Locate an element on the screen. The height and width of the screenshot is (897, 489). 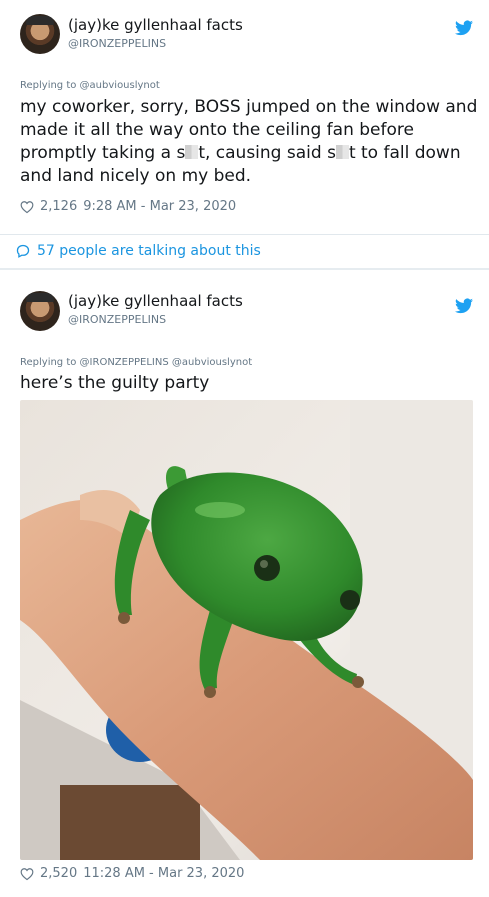
timestamp: 9:28 AM - Mar 23, 2020 is located at coordinates (159, 206).